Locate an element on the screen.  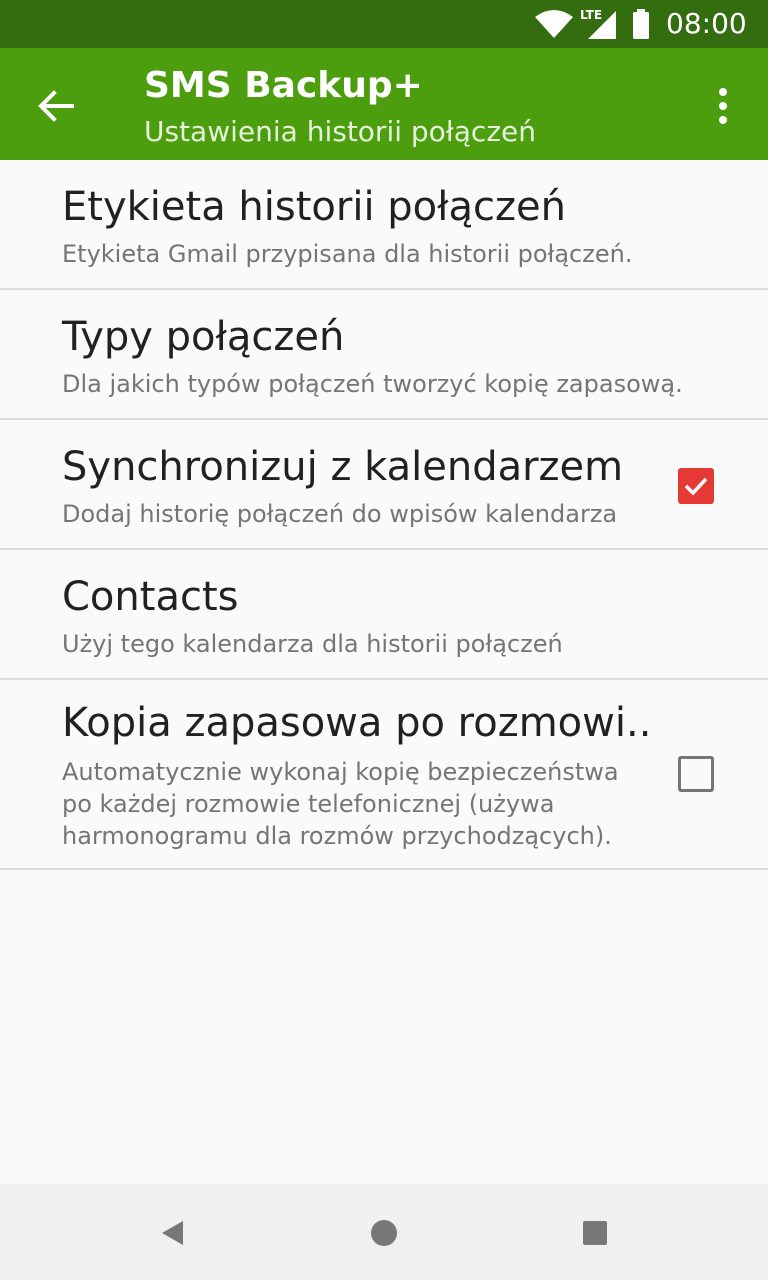
navigation-bar is located at coordinates (384, 1232).